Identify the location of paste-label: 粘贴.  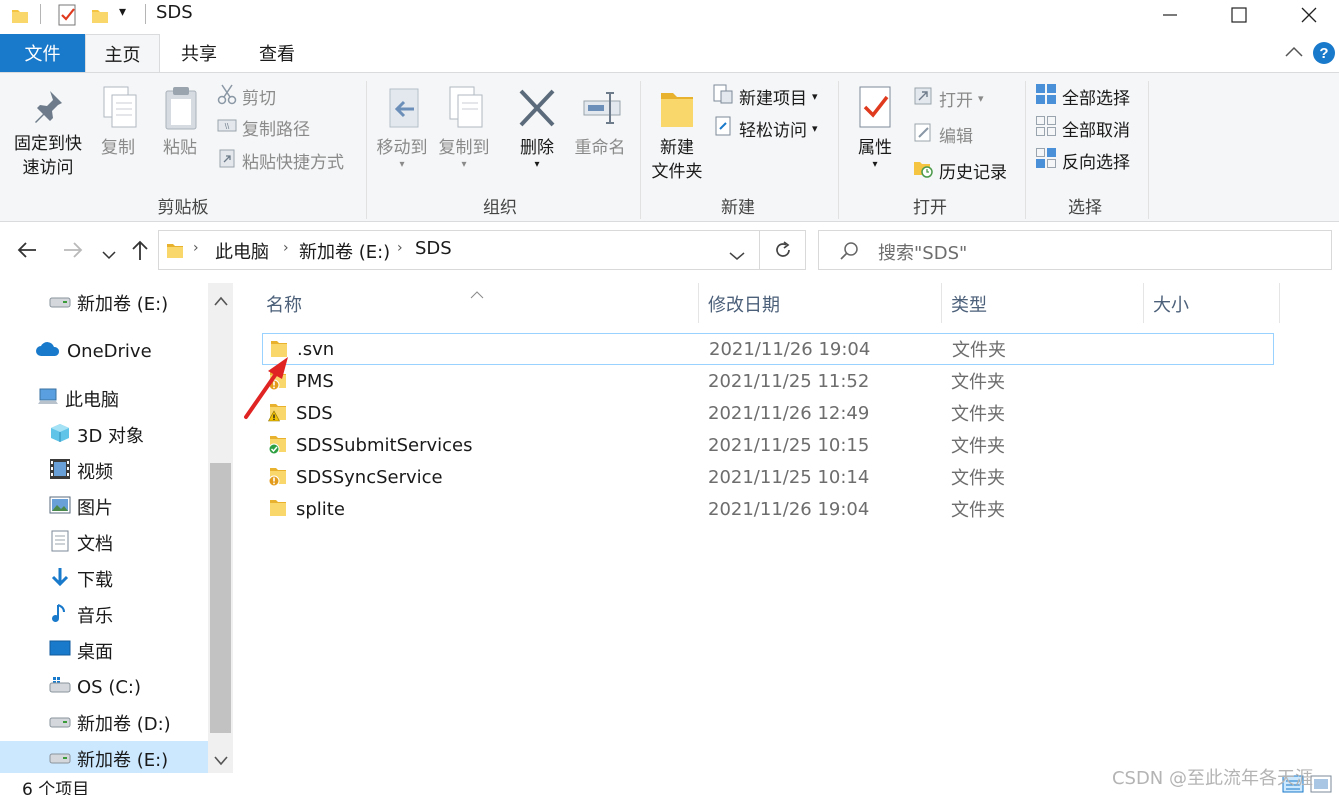
(180, 148).